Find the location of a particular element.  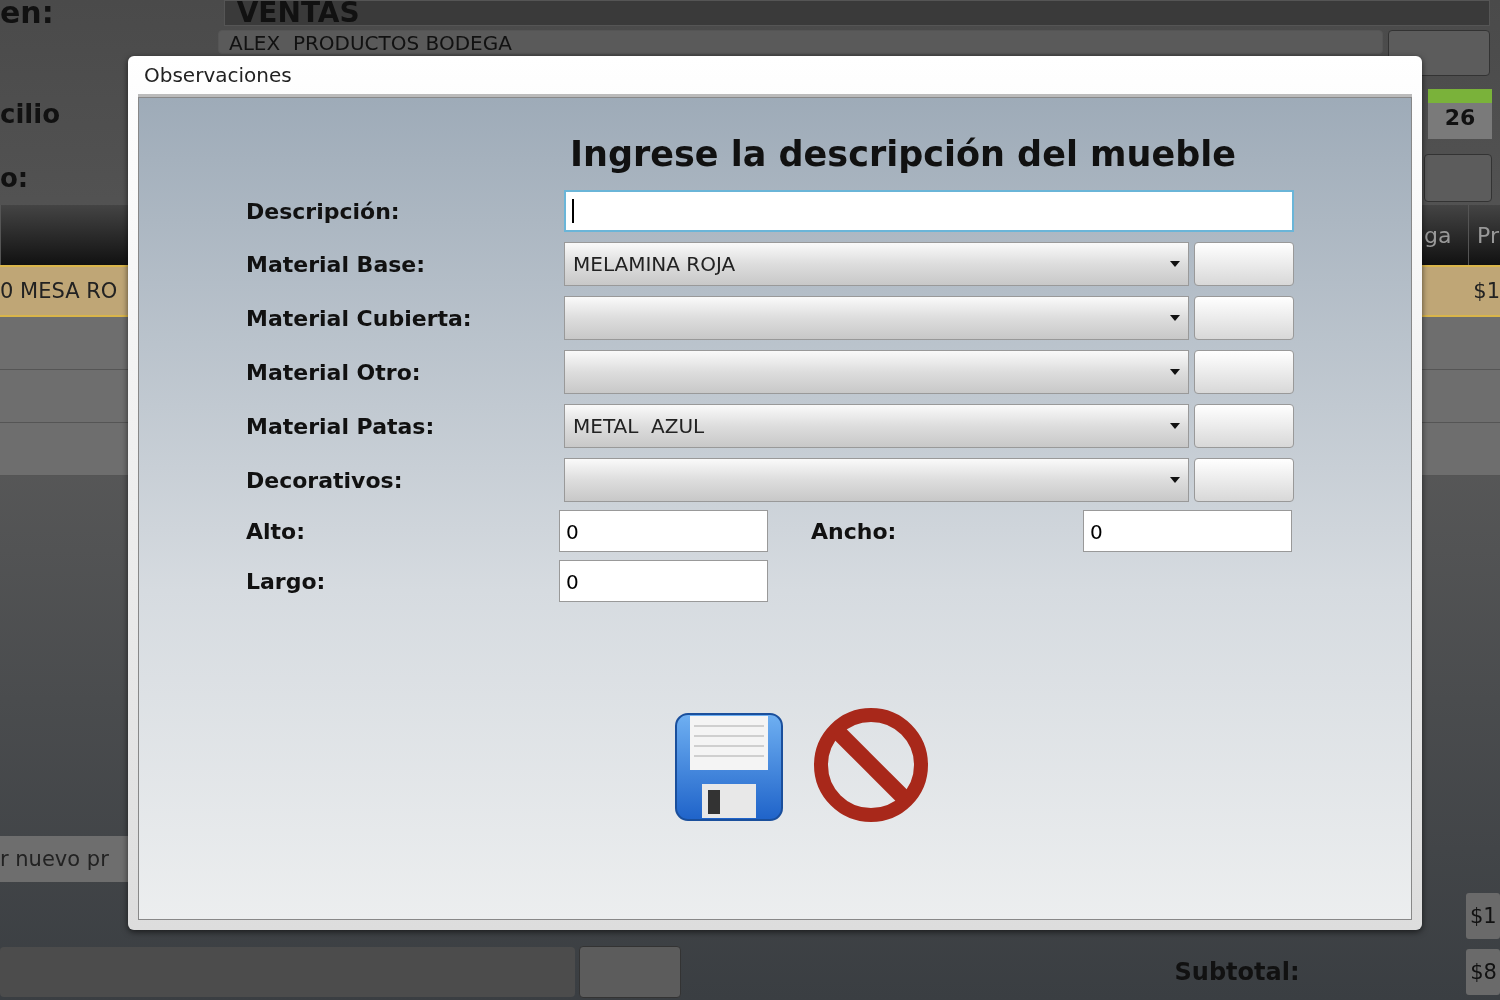

dialog-title: Observaciones is located at coordinates (218, 75).